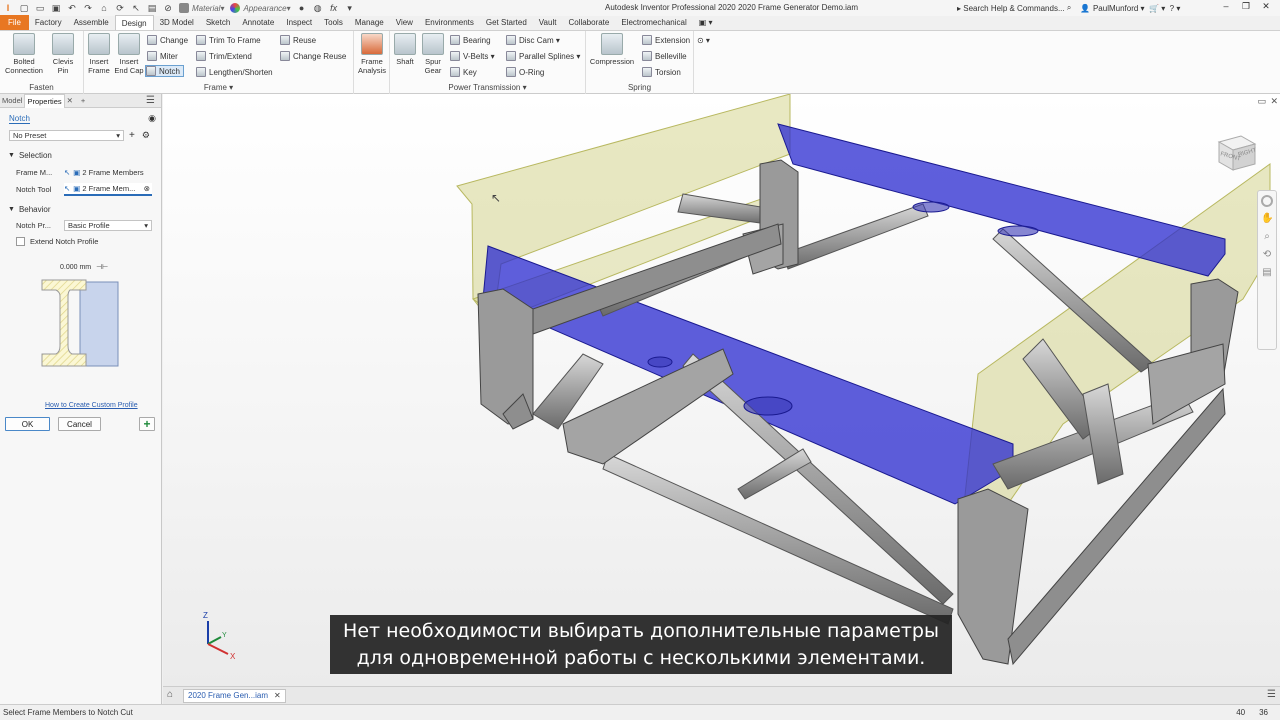 The height and width of the screenshot is (720, 1280). What do you see at coordinates (218, 22) in the screenshot?
I see `tab-sketch: Sketch` at bounding box center [218, 22].